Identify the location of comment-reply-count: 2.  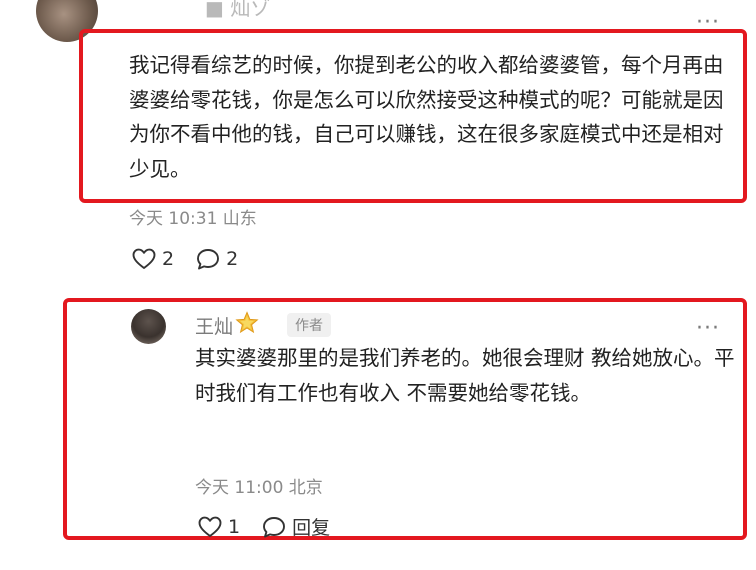
(232, 259).